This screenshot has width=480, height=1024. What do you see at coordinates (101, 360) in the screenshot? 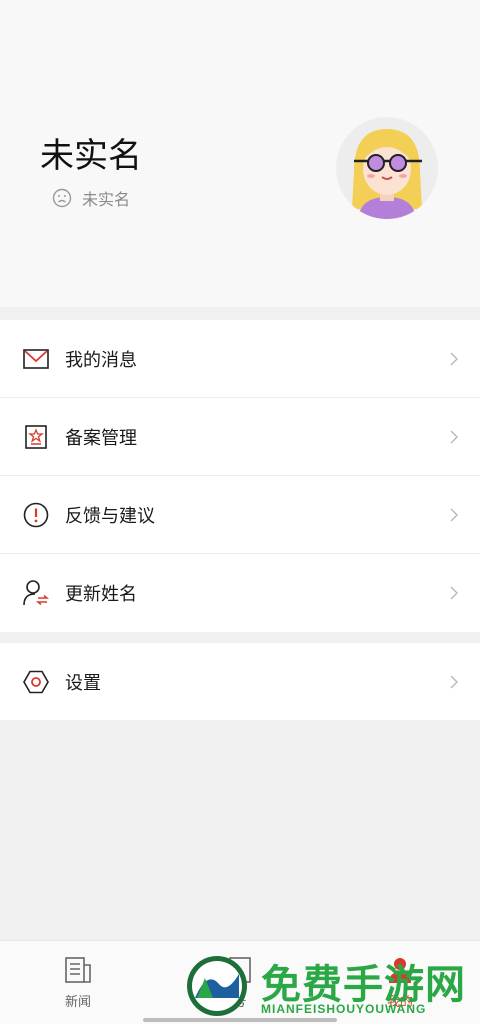
I see `menu-item-label: 我的消息` at bounding box center [101, 360].